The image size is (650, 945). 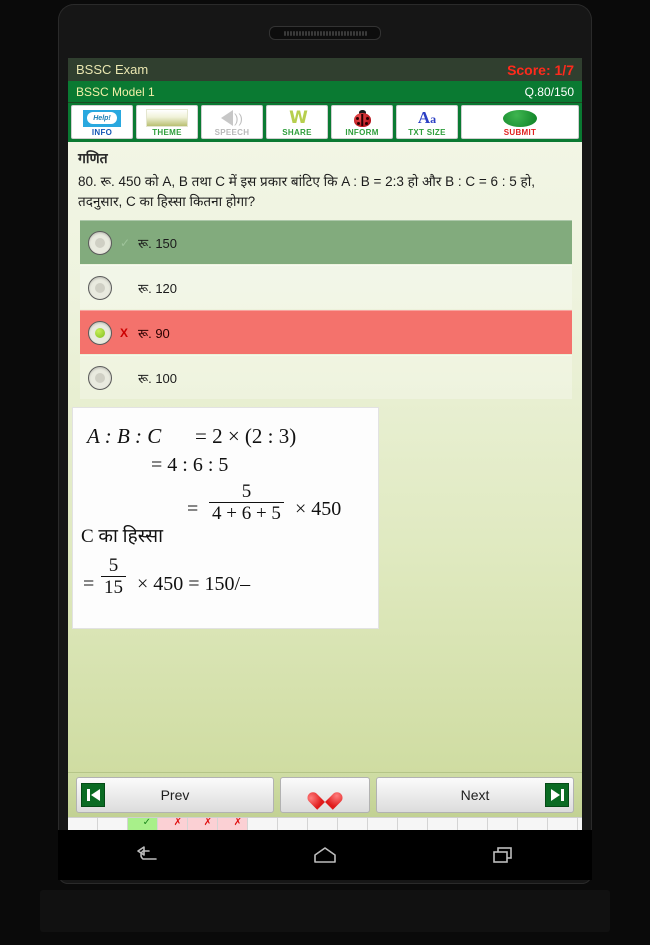 I want to click on favorite-button, so click(x=325, y=795).